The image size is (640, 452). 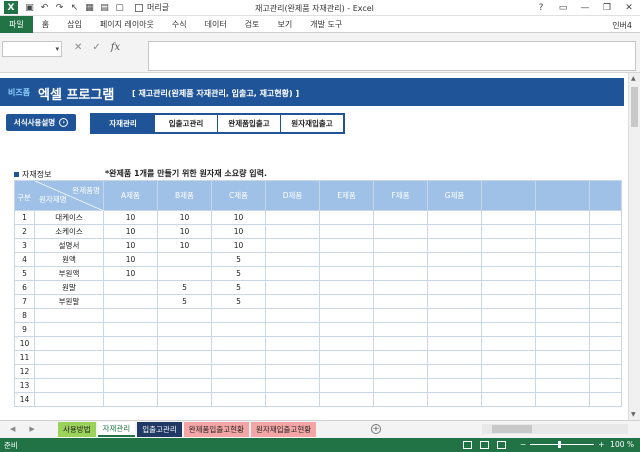 I want to click on sheet-tab: 원자재입출고현황, so click(x=283, y=429).